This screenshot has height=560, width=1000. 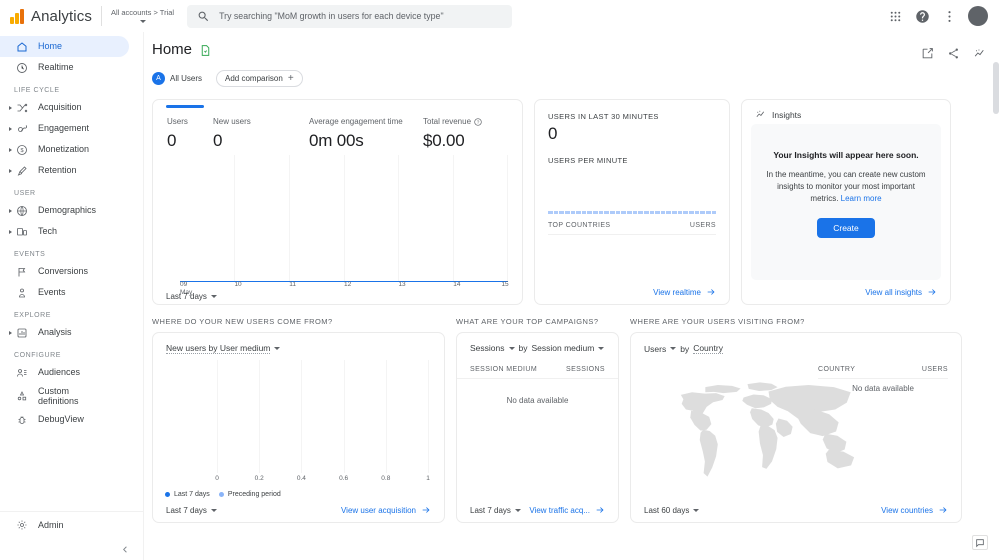 What do you see at coordinates (922, 16) in the screenshot?
I see `help-icon` at bounding box center [922, 16].